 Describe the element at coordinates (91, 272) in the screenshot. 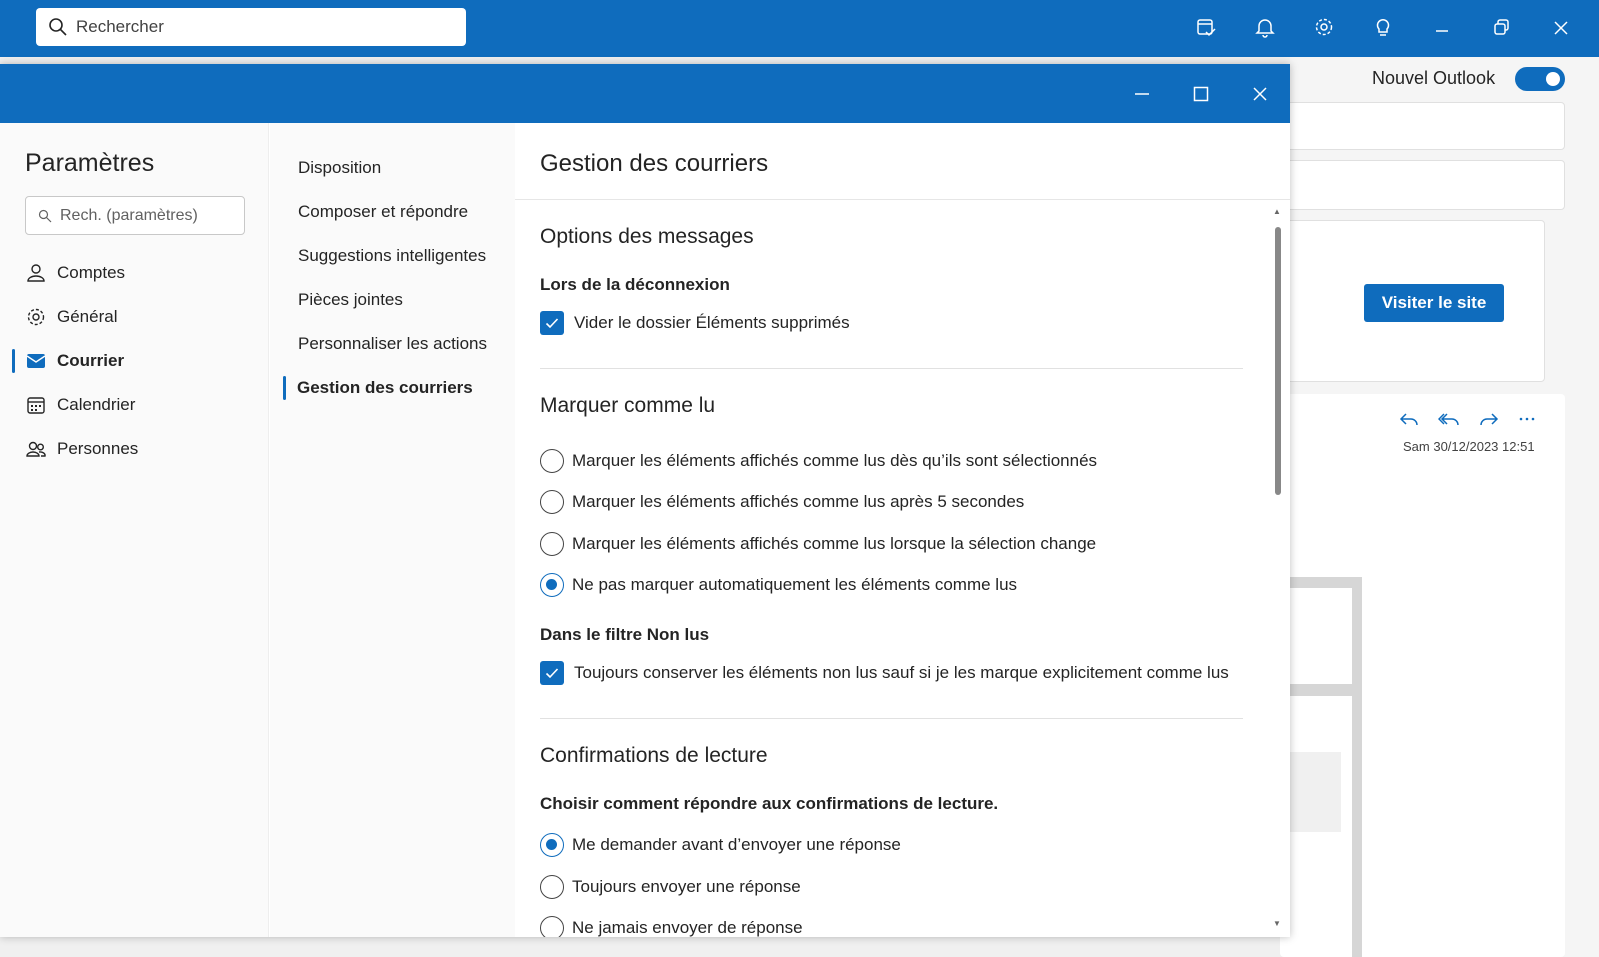

I see `nav-item-label: Comptes` at that location.